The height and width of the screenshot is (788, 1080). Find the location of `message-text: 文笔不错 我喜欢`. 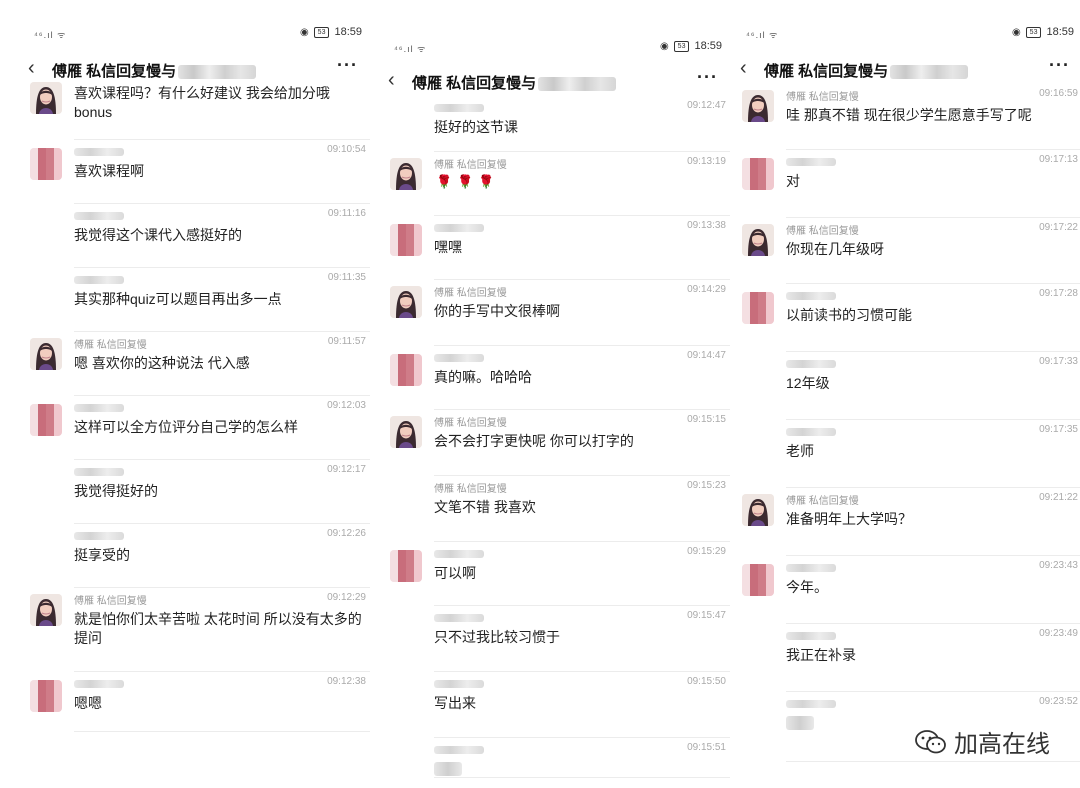

message-text: 文笔不错 我喜欢 is located at coordinates (485, 507).